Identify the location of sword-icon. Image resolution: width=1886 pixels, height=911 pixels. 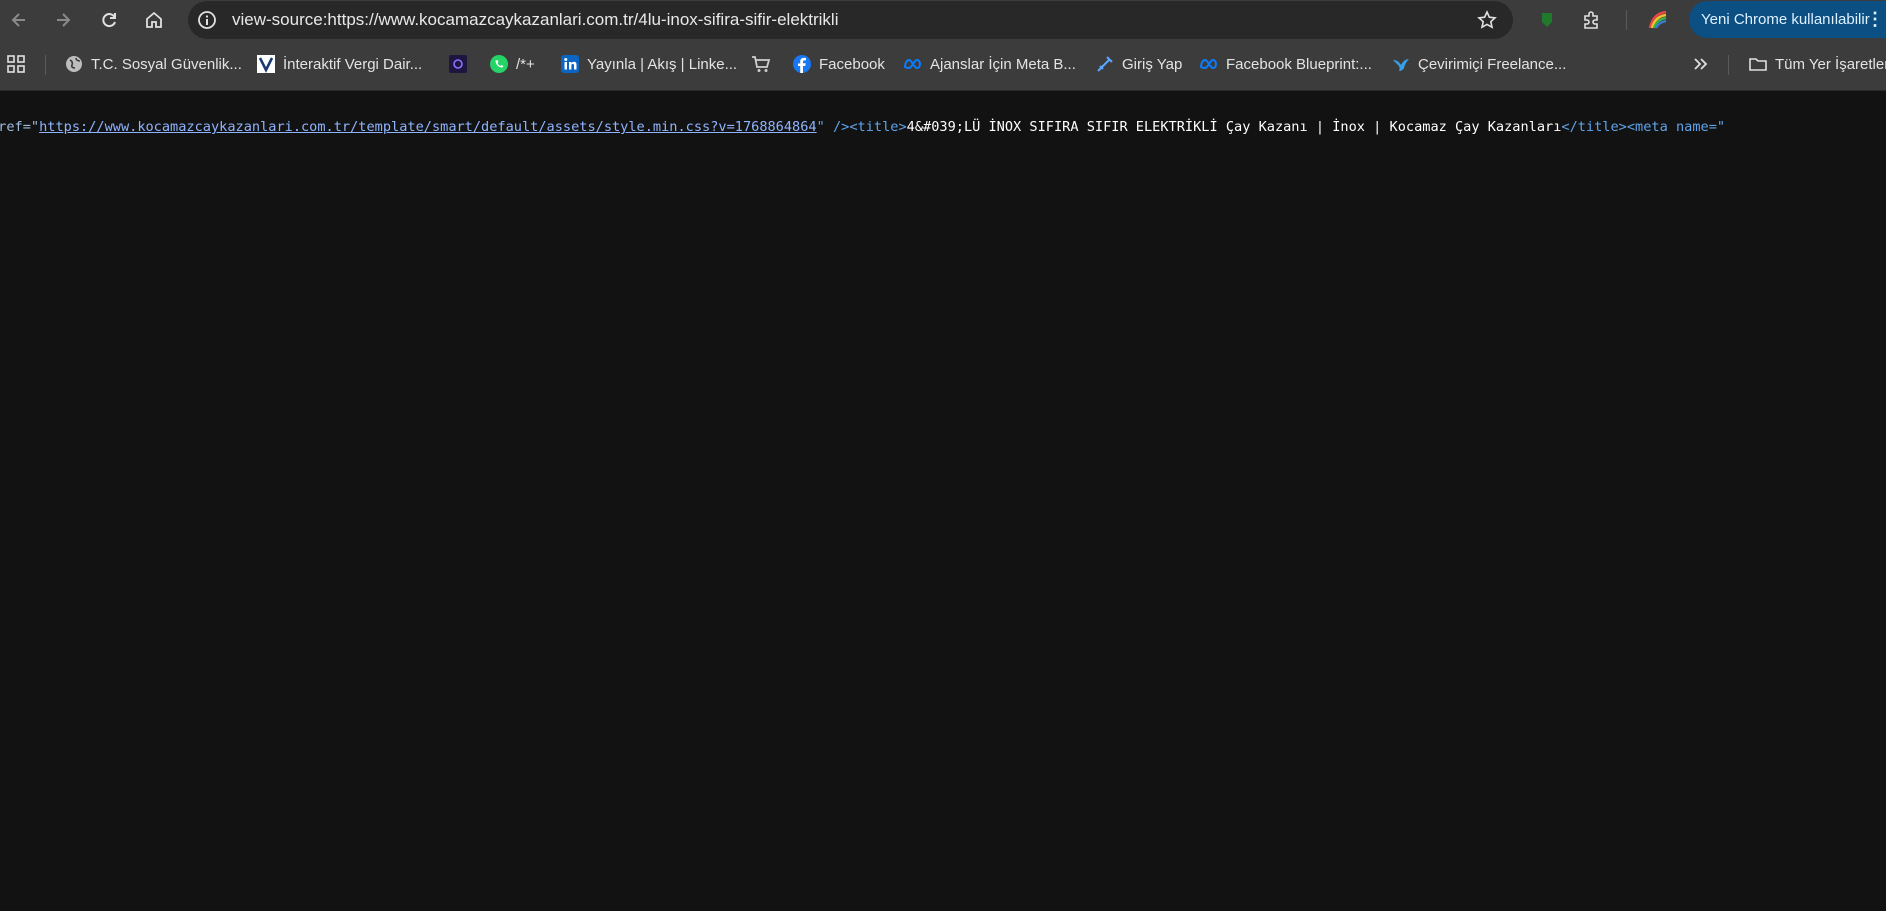
(1105, 64).